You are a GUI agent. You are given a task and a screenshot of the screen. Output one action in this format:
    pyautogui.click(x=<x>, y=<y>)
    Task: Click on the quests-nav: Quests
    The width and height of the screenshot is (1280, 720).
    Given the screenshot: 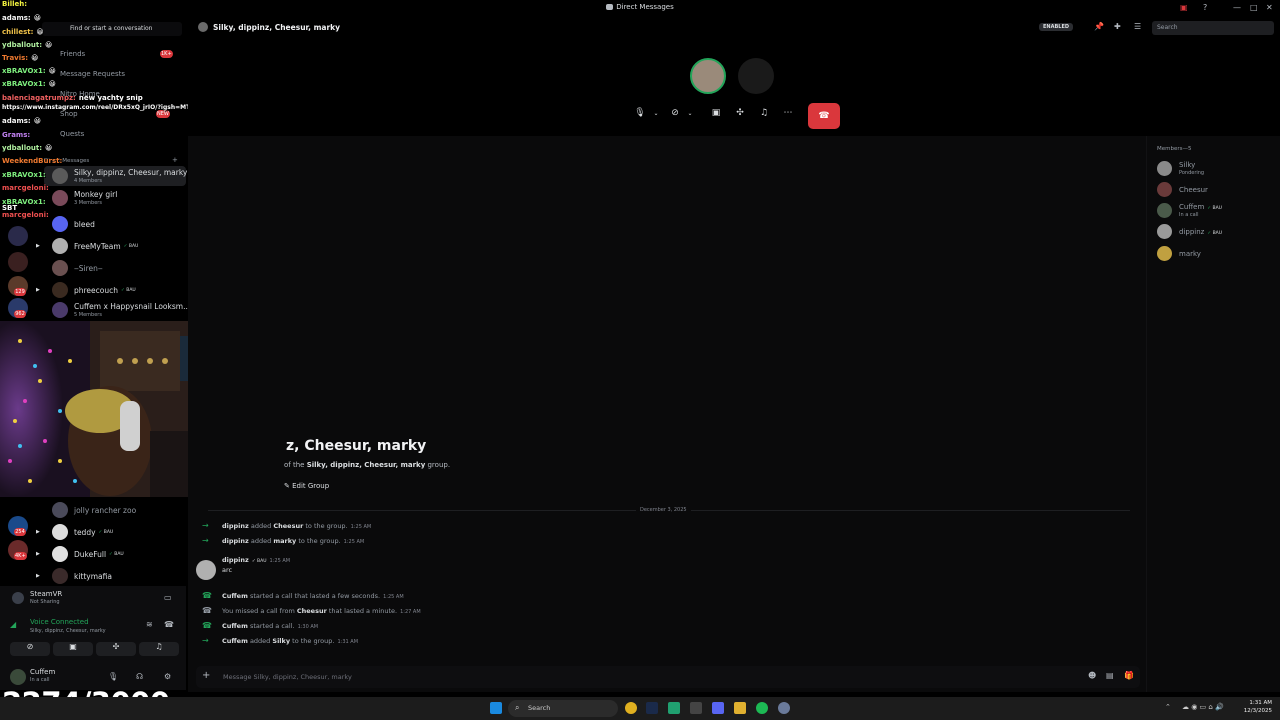 What is the action you would take?
    pyautogui.click(x=72, y=134)
    